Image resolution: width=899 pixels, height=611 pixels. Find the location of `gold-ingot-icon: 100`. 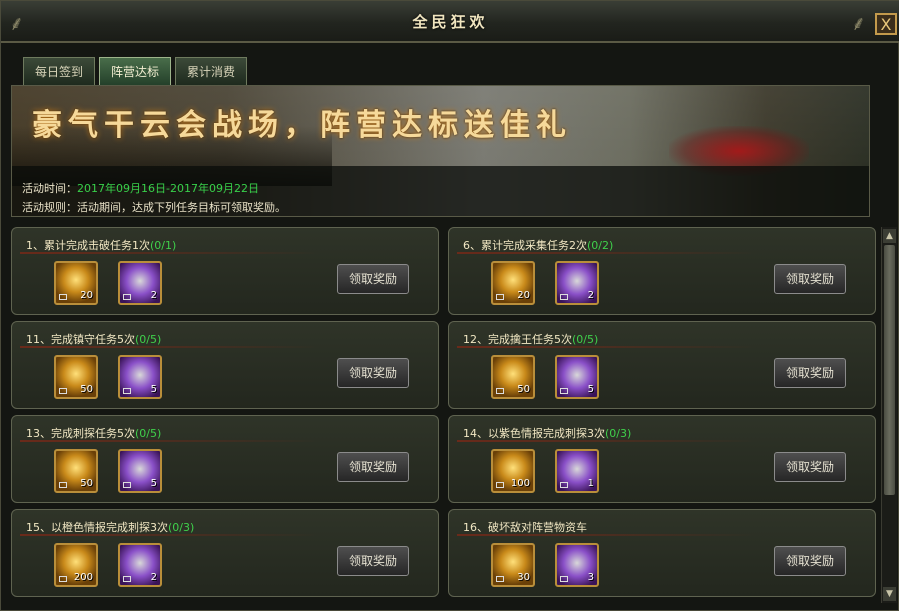

gold-ingot-icon: 100 is located at coordinates (513, 471).